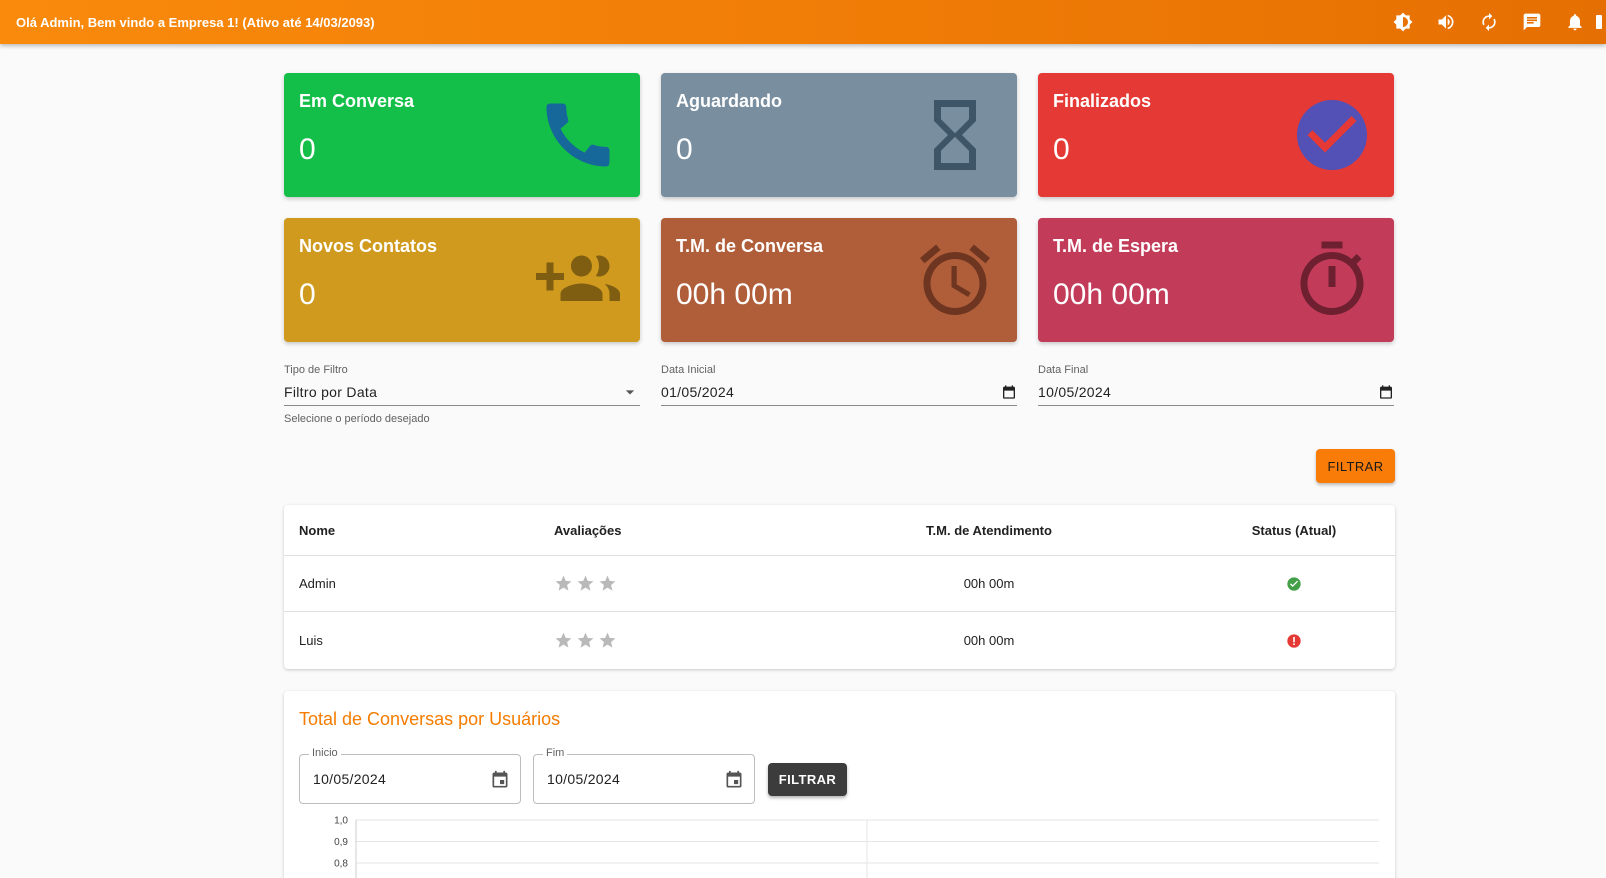  I want to click on card-title: Aguardando, so click(729, 101).